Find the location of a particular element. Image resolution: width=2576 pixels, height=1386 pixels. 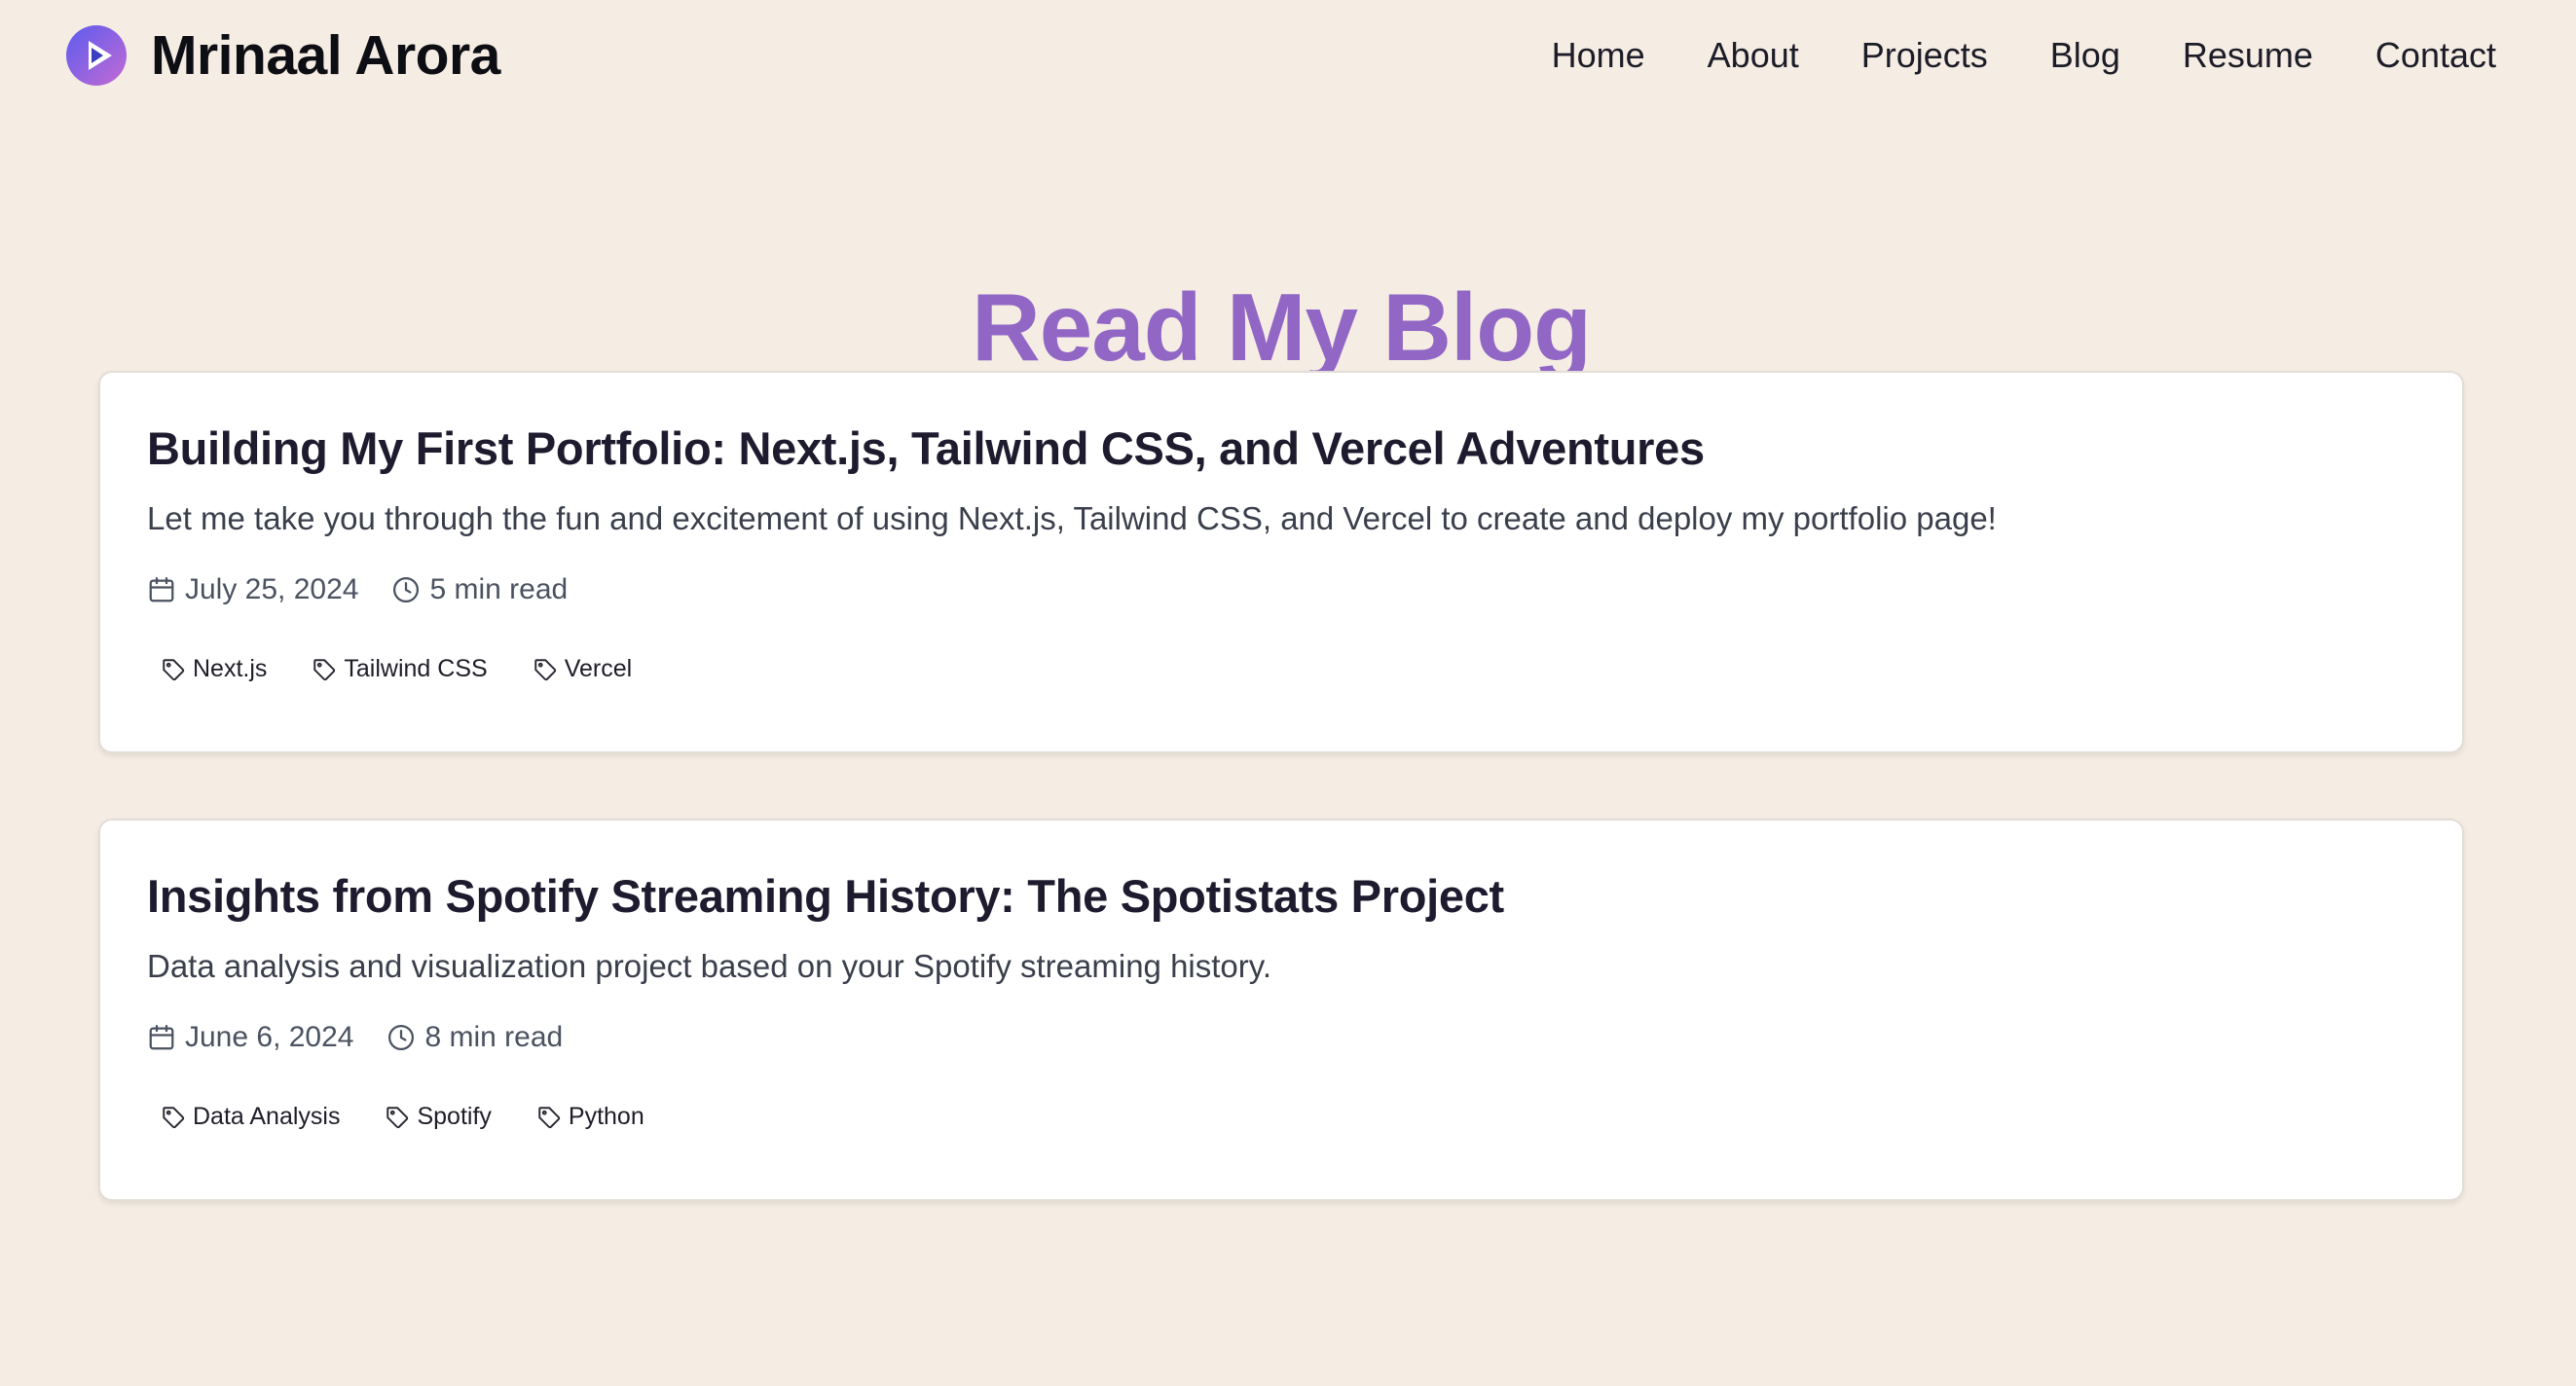

tag-label: Python is located at coordinates (606, 1116).